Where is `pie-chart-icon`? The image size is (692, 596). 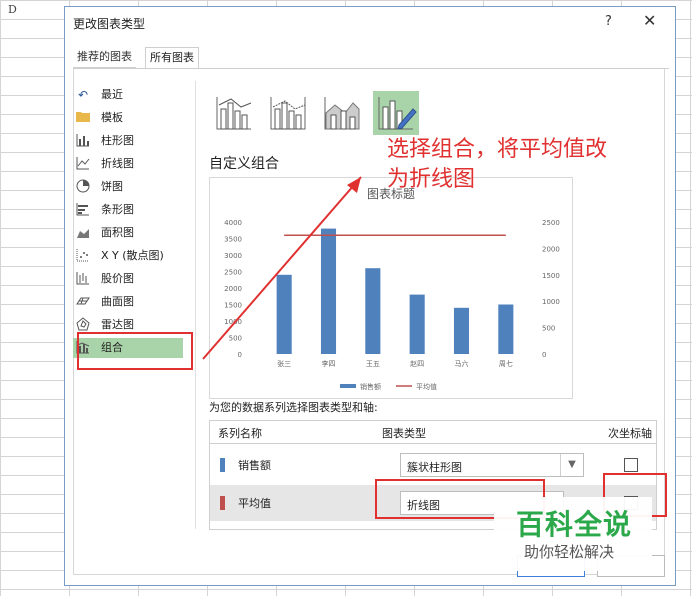
pie-chart-icon is located at coordinates (83, 187).